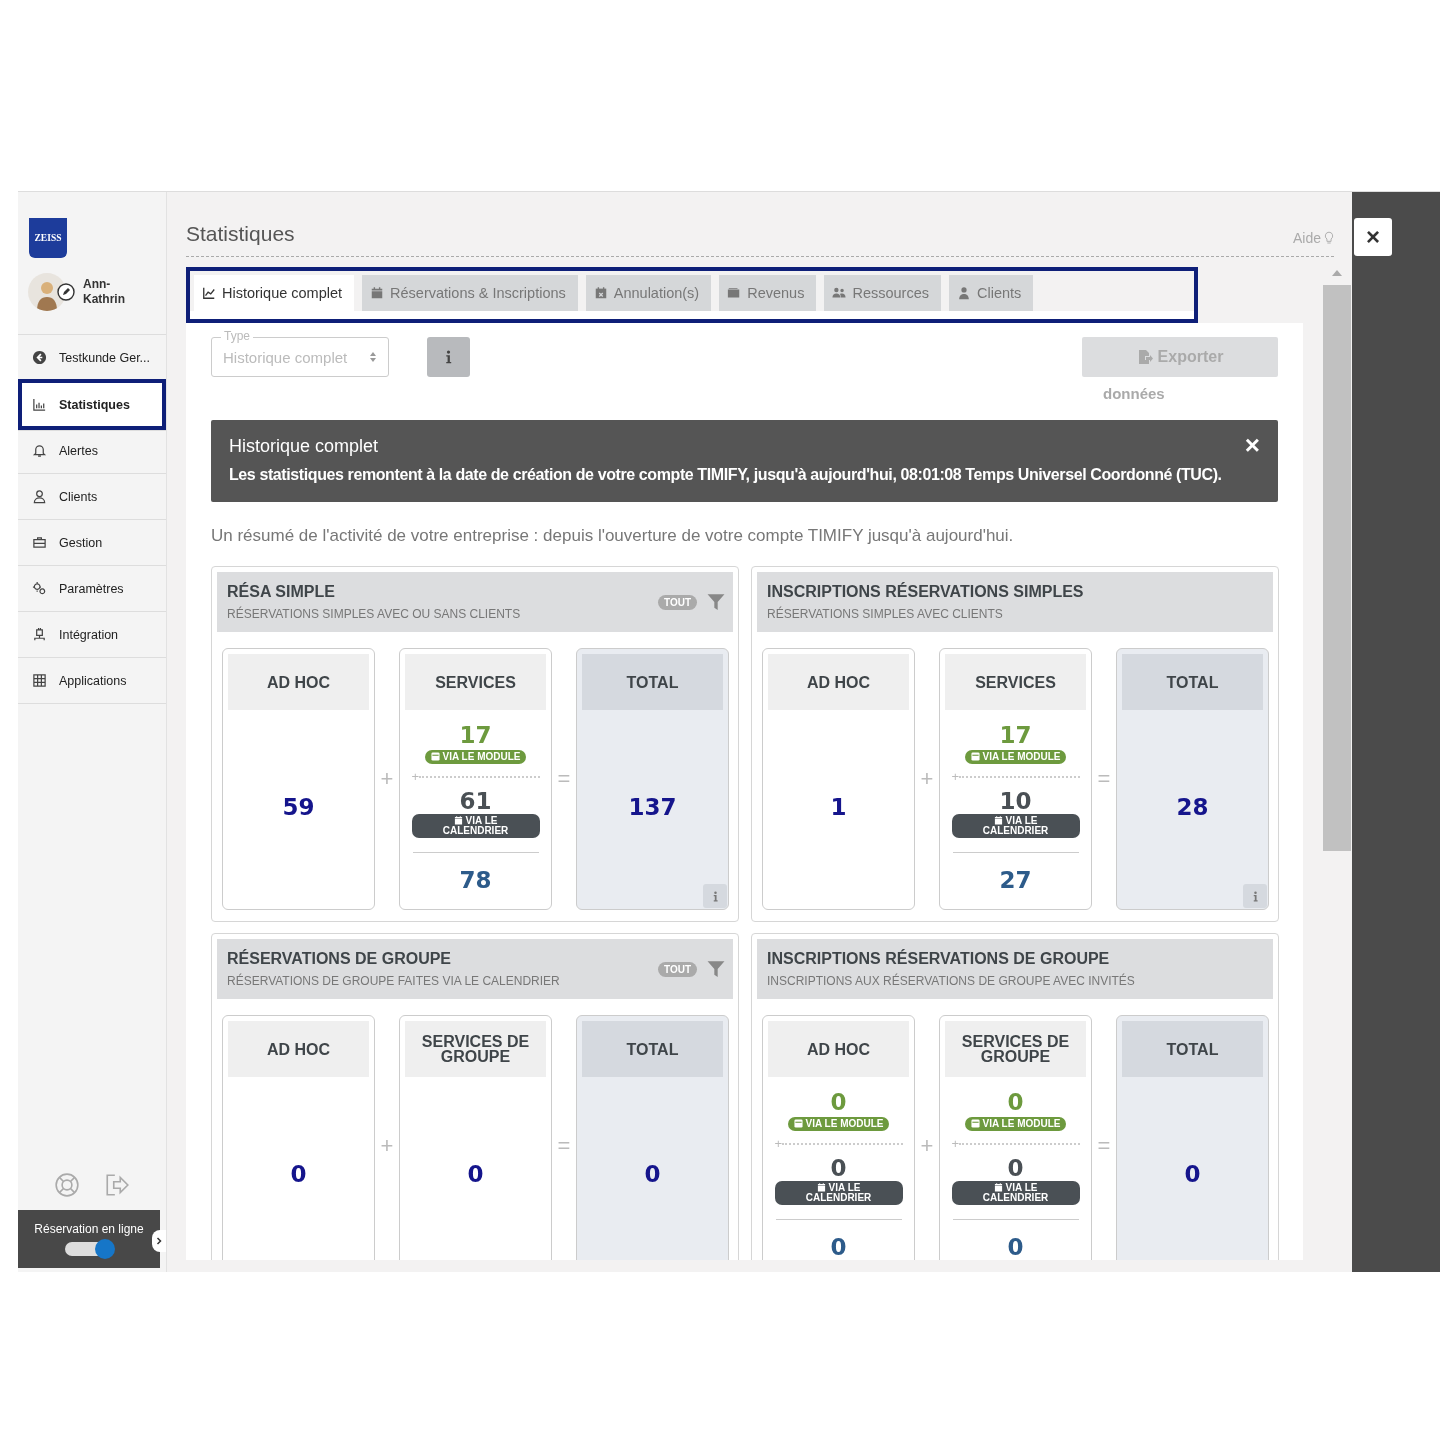 This screenshot has height=1440, width=1440. I want to click on users-icon, so click(839, 293).